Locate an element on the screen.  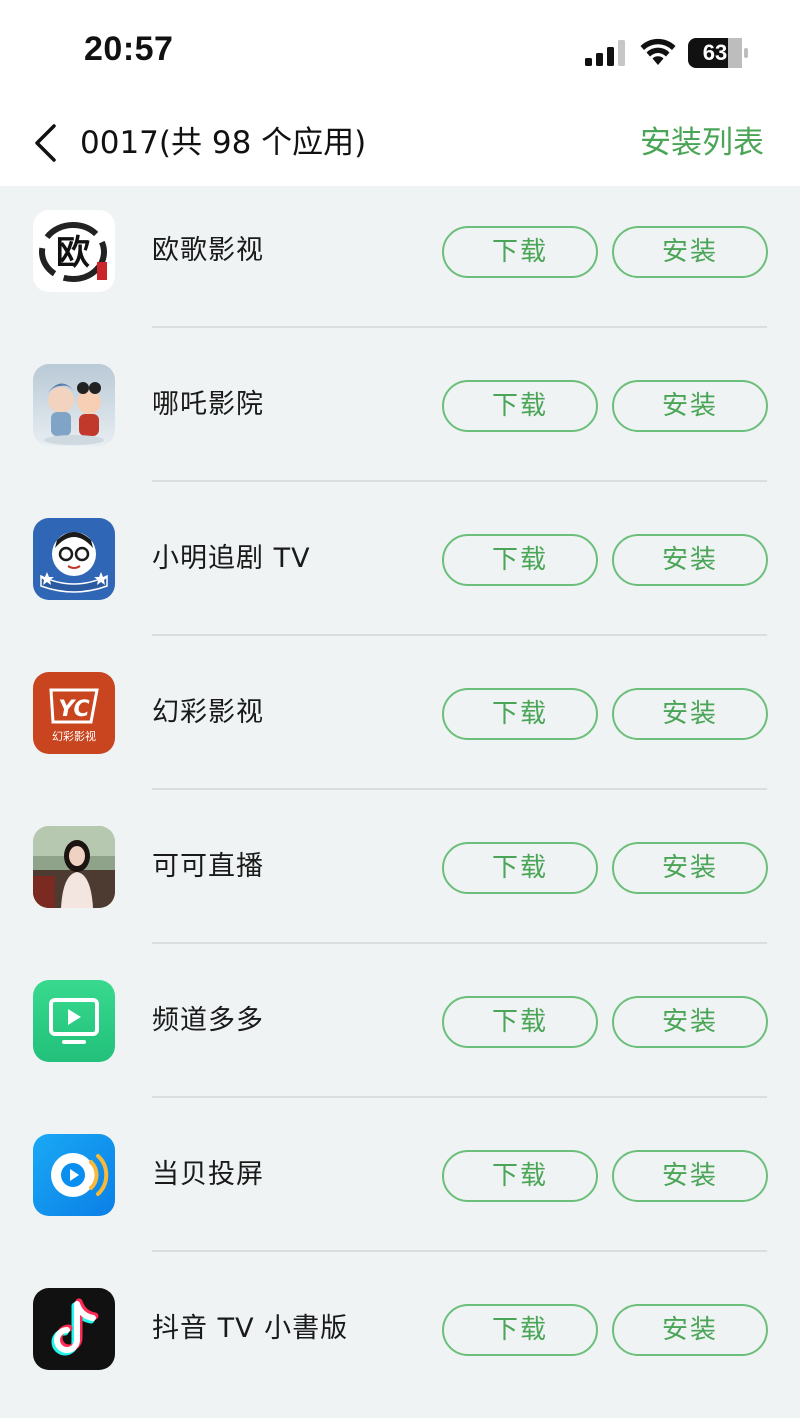
xiaoming-glasses-boy-icon is located at coordinates (74, 559).